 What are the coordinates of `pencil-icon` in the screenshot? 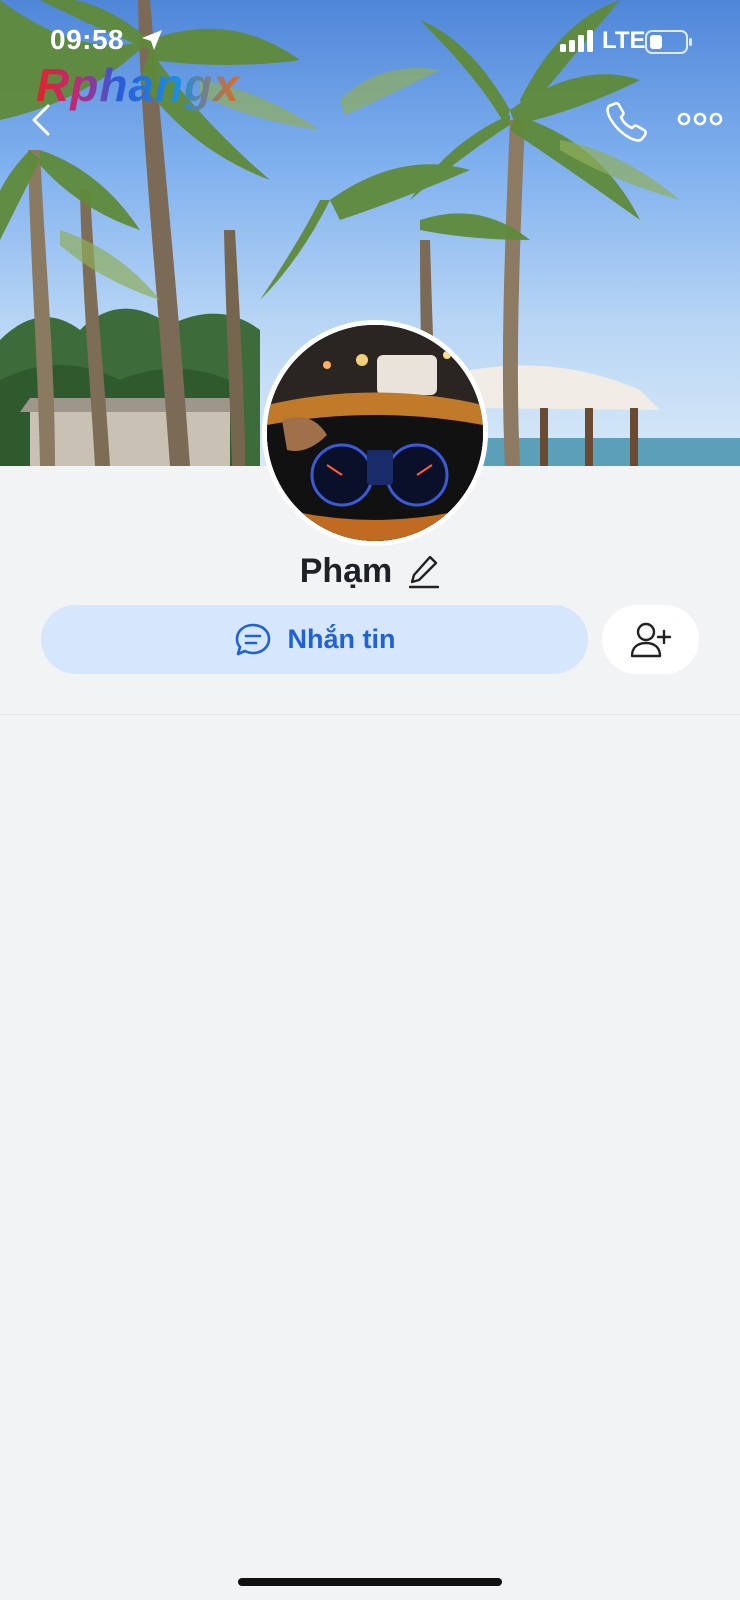 It's located at (424, 571).